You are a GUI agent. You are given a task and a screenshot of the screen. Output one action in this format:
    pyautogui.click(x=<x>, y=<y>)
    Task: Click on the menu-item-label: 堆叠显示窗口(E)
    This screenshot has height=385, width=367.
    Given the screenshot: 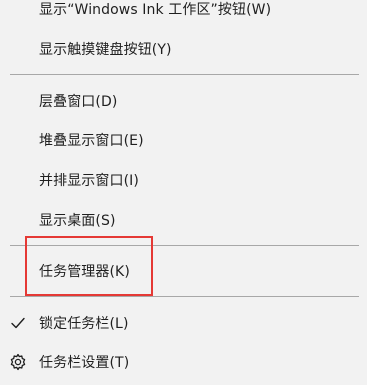 What is the action you would take?
    pyautogui.click(x=91, y=141)
    